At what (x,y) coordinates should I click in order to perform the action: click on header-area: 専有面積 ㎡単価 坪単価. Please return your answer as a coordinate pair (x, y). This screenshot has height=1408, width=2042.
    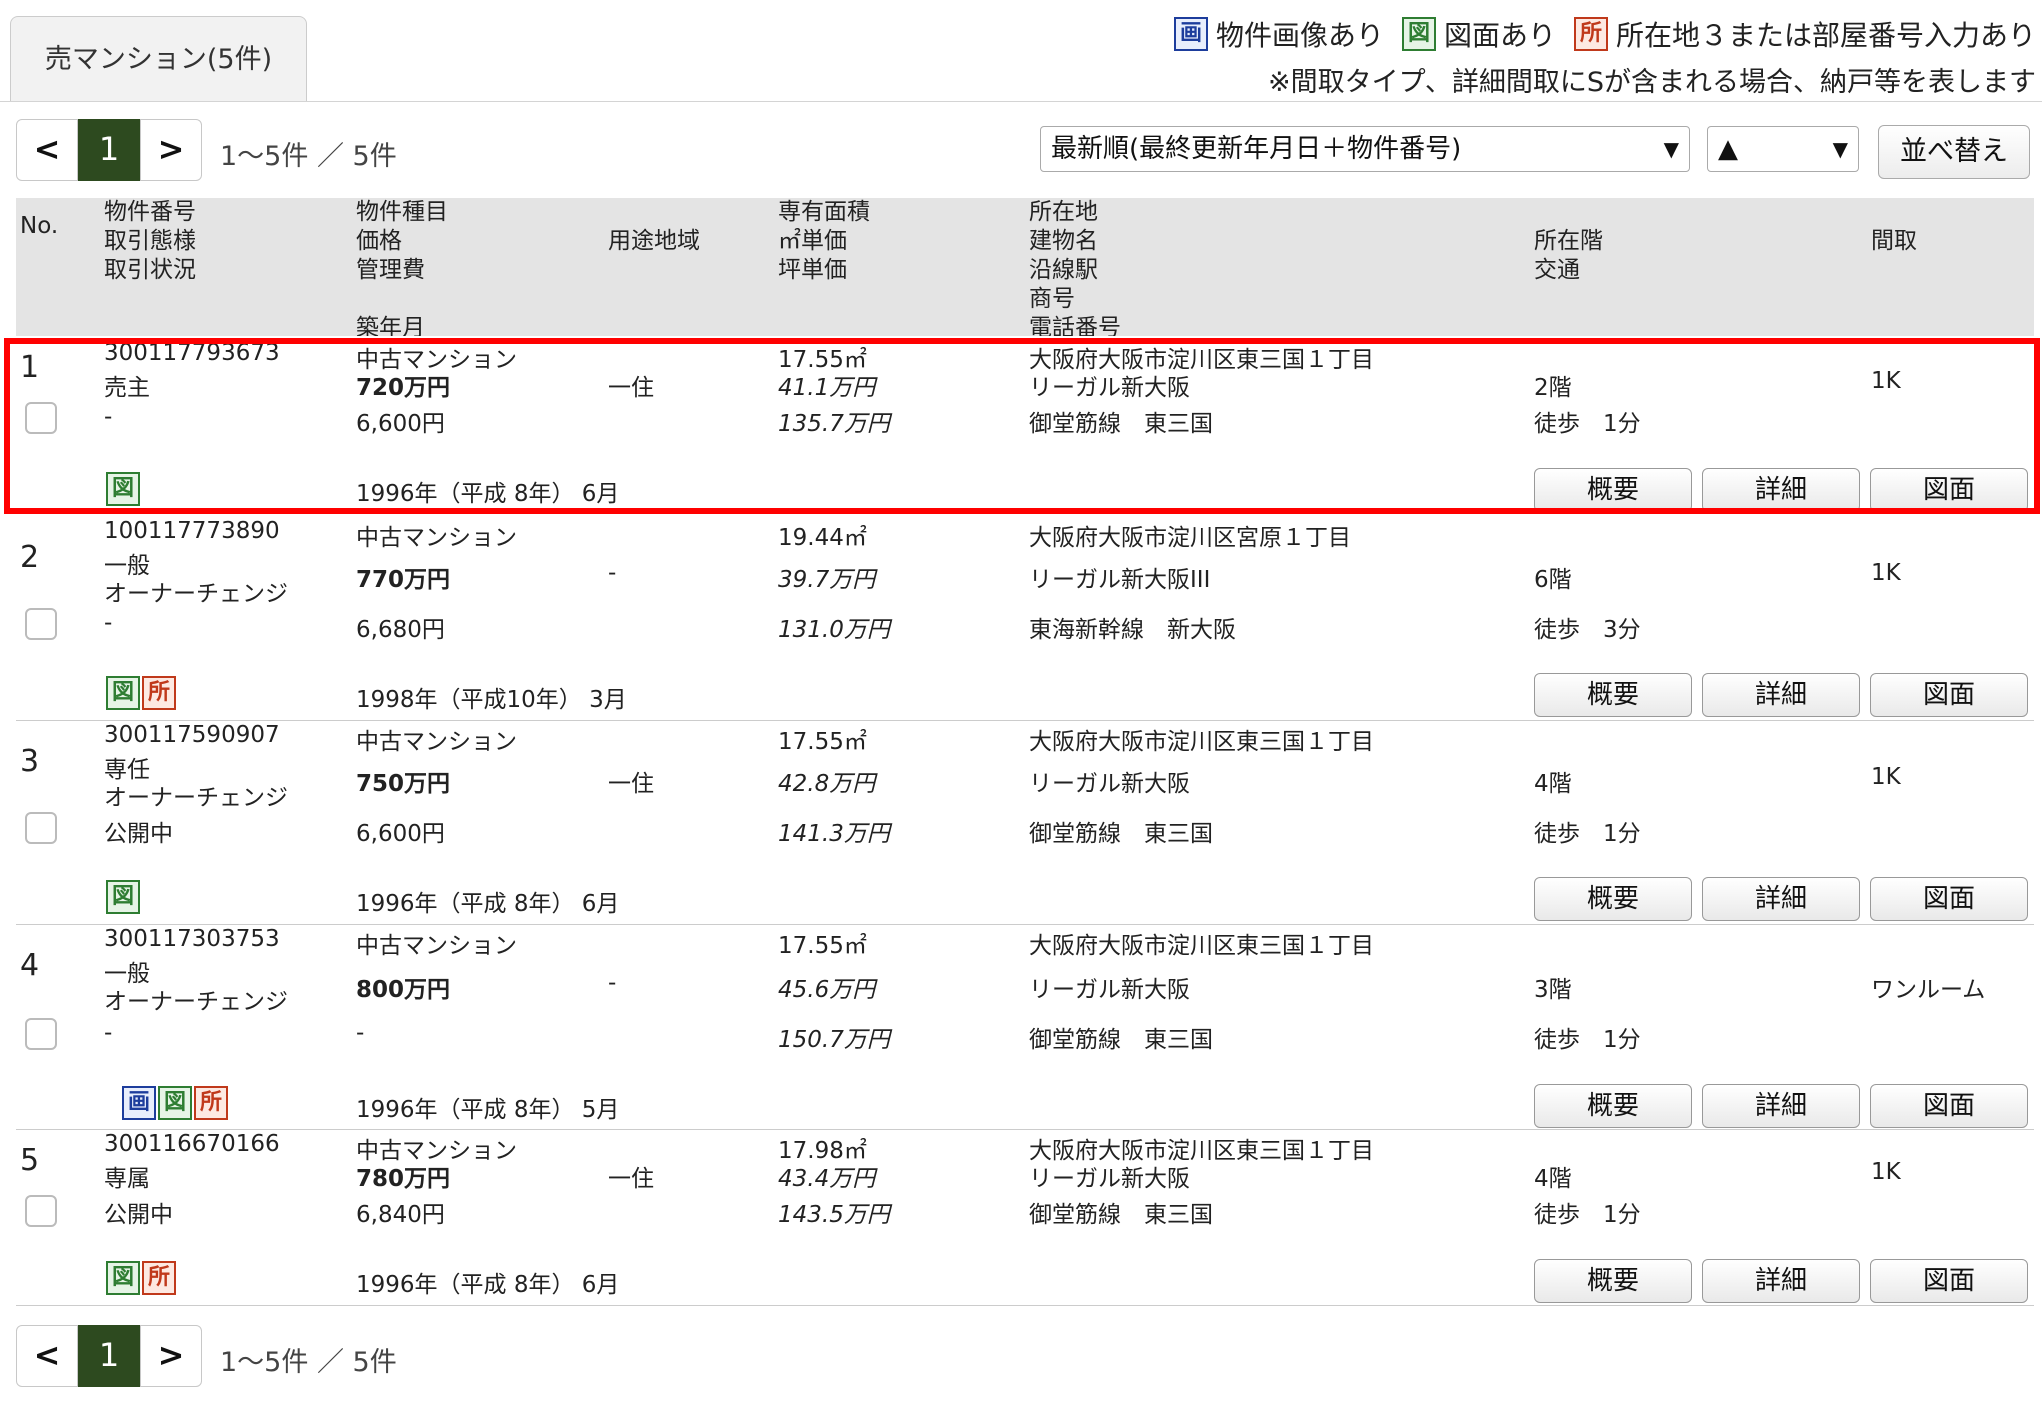
    Looking at the image, I should click on (824, 241).